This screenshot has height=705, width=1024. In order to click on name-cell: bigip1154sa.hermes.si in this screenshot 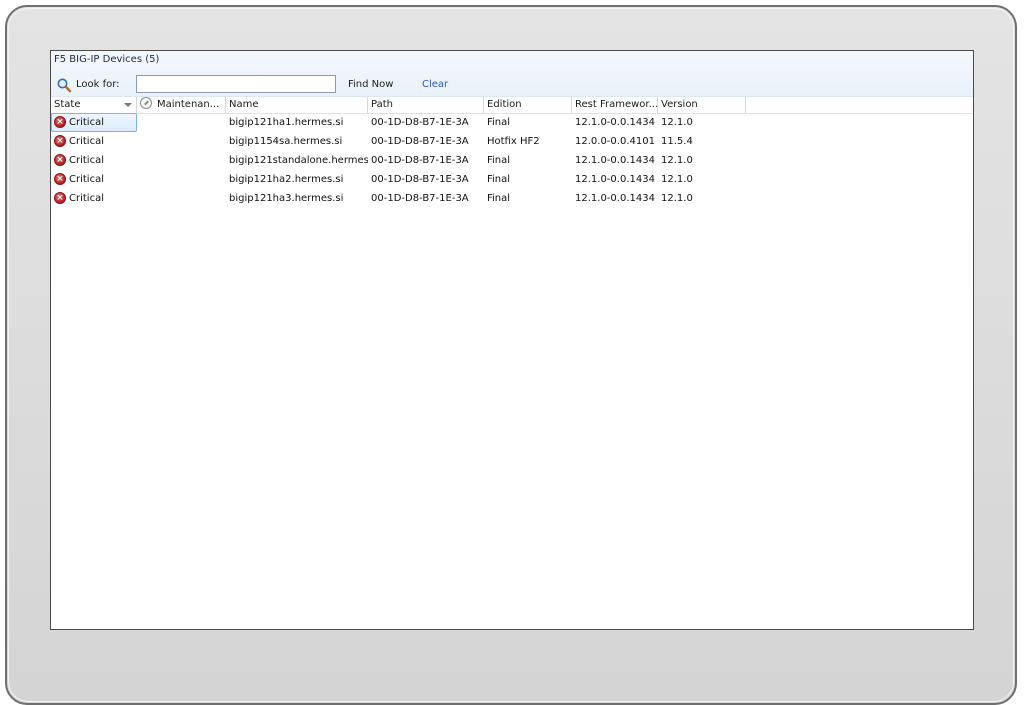, I will do `click(286, 141)`.